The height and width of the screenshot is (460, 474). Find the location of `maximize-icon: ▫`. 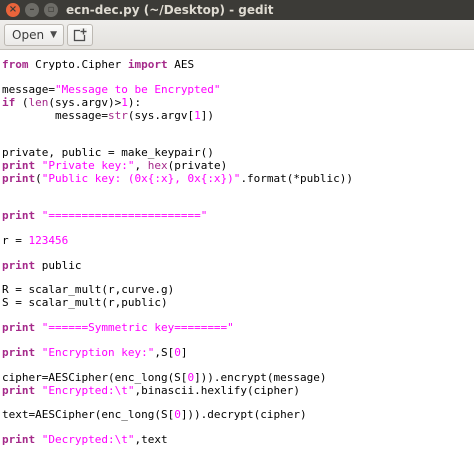

maximize-icon: ▫ is located at coordinates (51, 9).